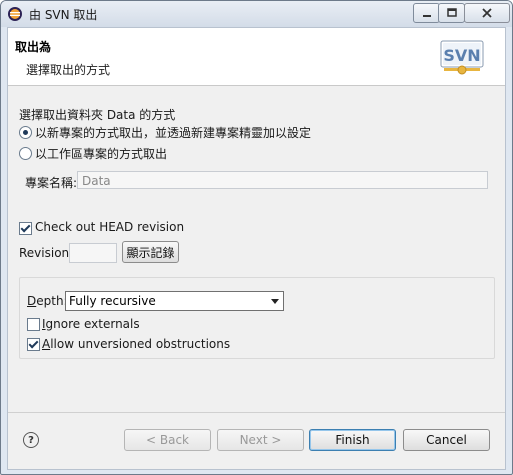 The image size is (513, 475). What do you see at coordinates (446, 440) in the screenshot?
I see `cancel-button: Cancel` at bounding box center [446, 440].